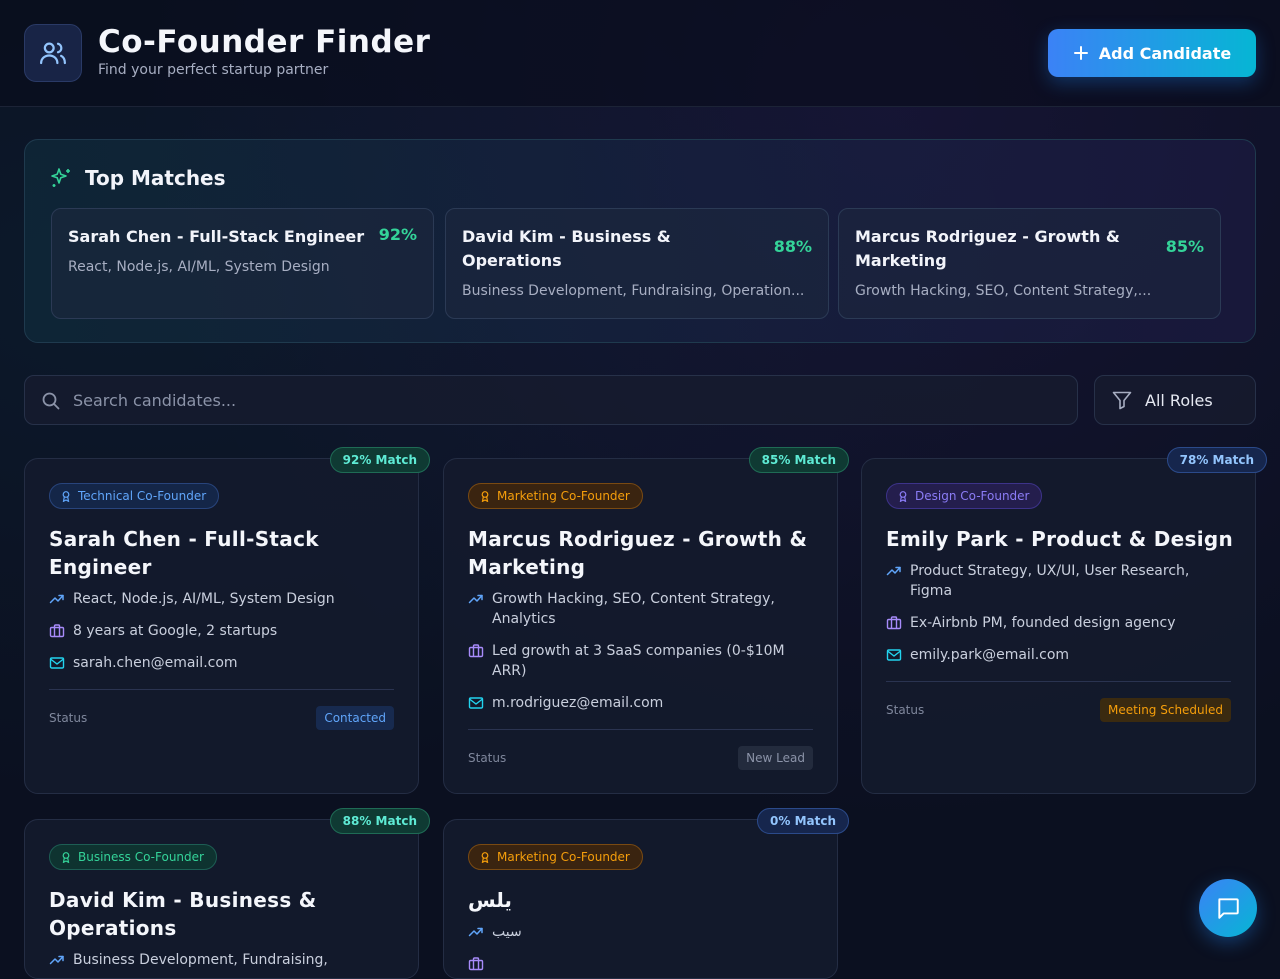 The image size is (1280, 979). I want to click on message-square-icon, so click(1228, 908).